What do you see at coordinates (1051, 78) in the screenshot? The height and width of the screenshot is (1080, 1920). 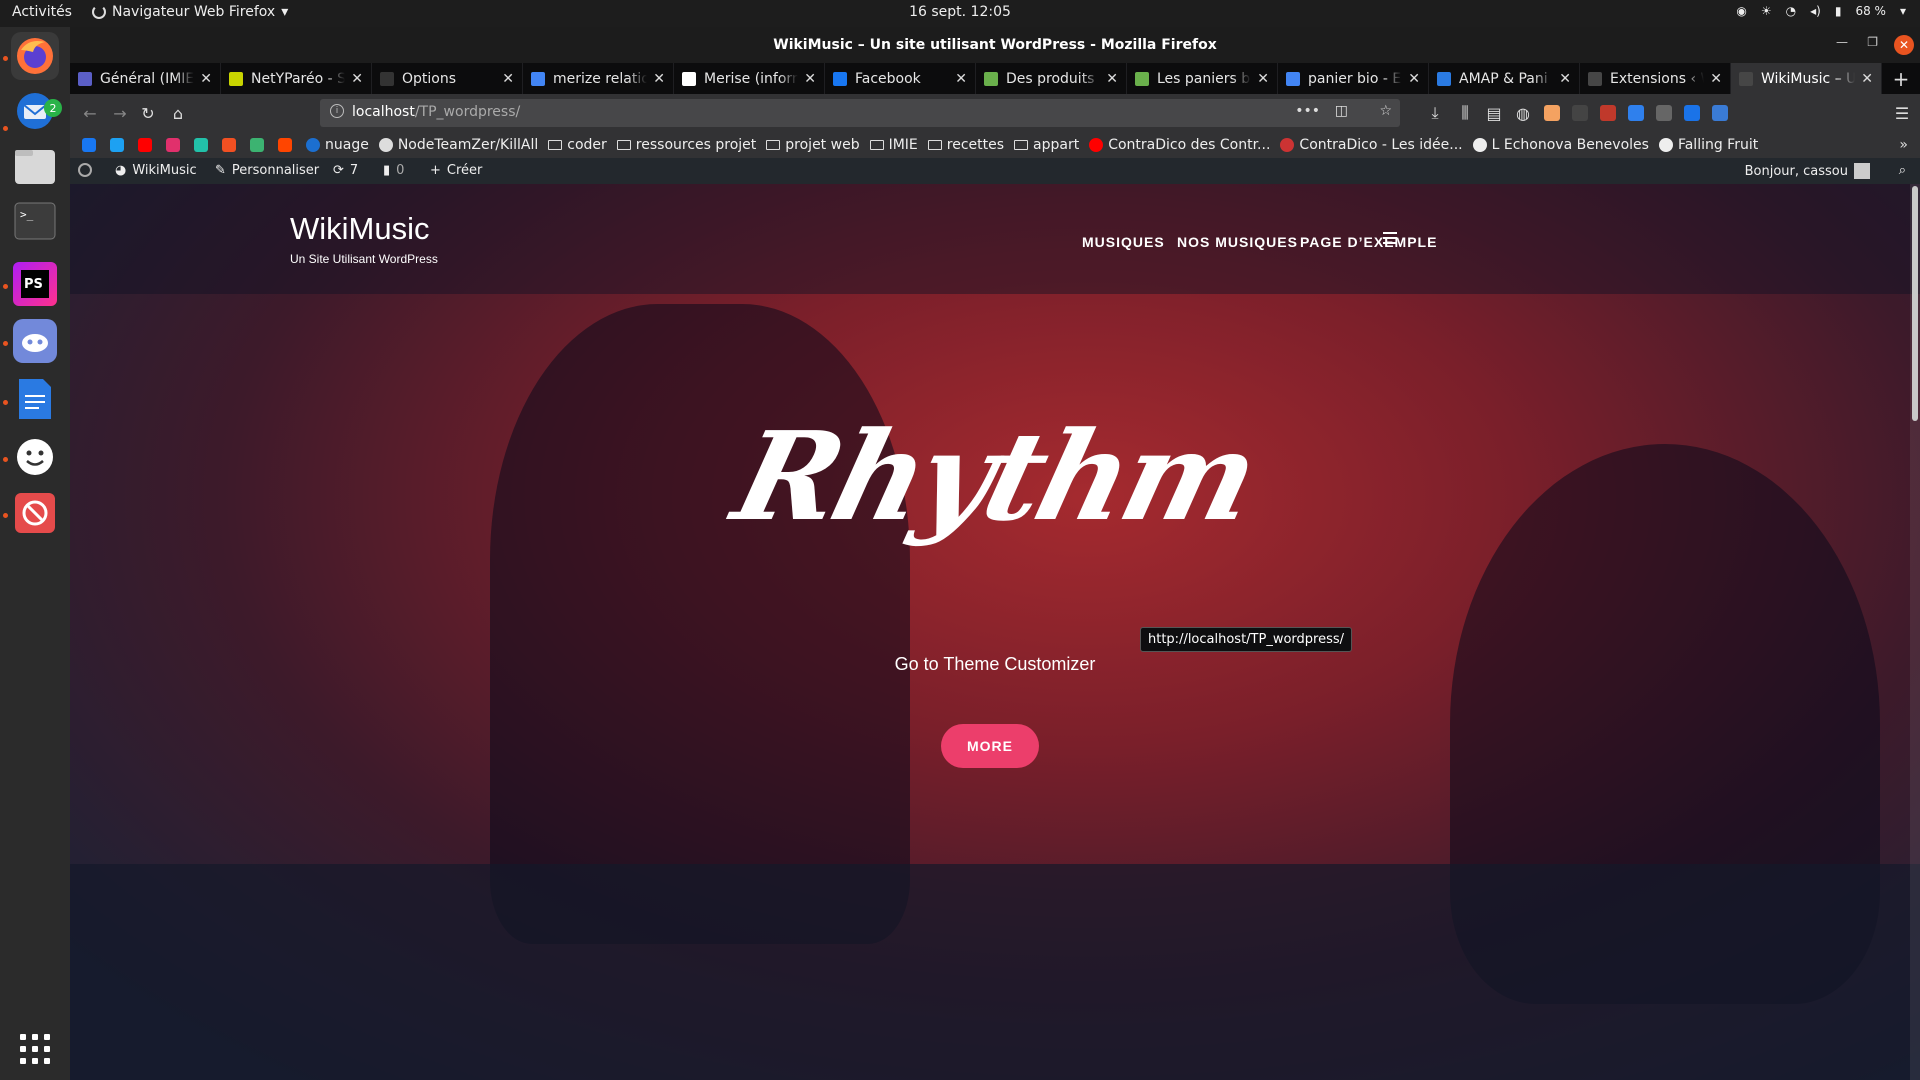 I see `browser-tab: Des produits ✕` at bounding box center [1051, 78].